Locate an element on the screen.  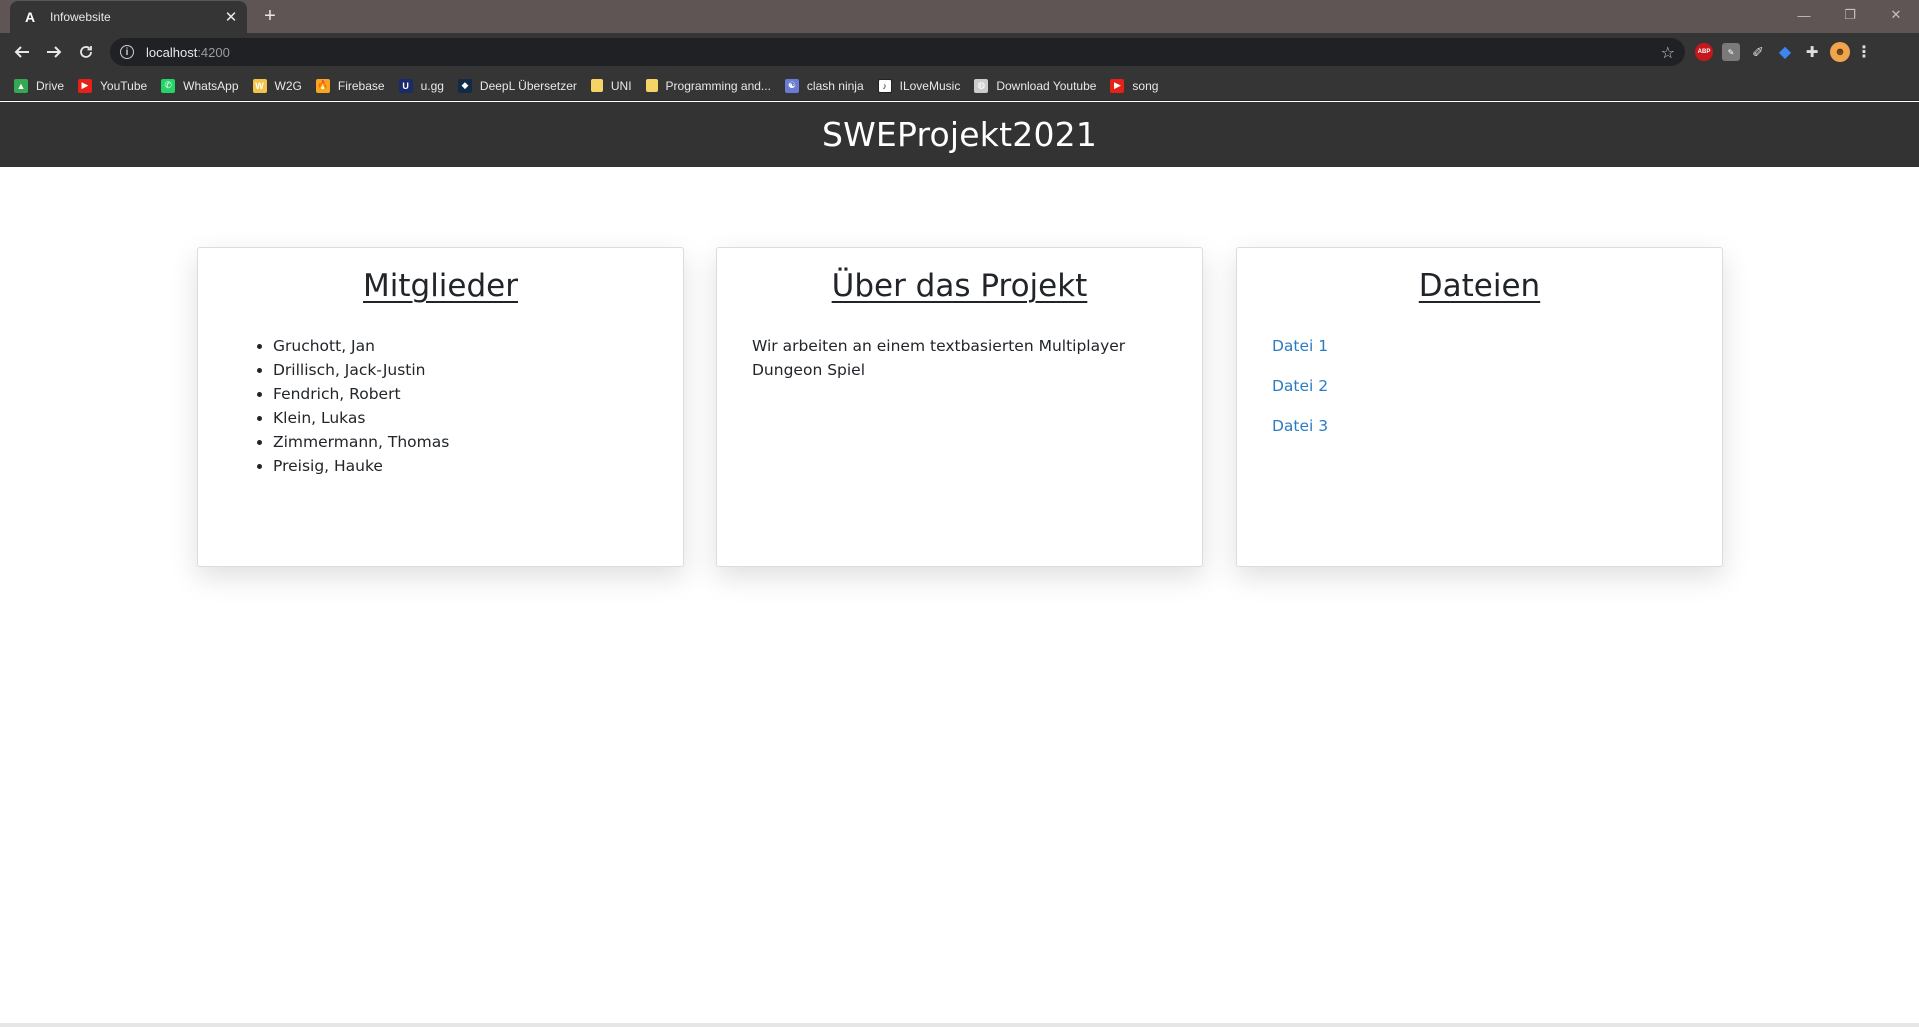
member-item: Gruchott, Jan is located at coordinates (478, 346).